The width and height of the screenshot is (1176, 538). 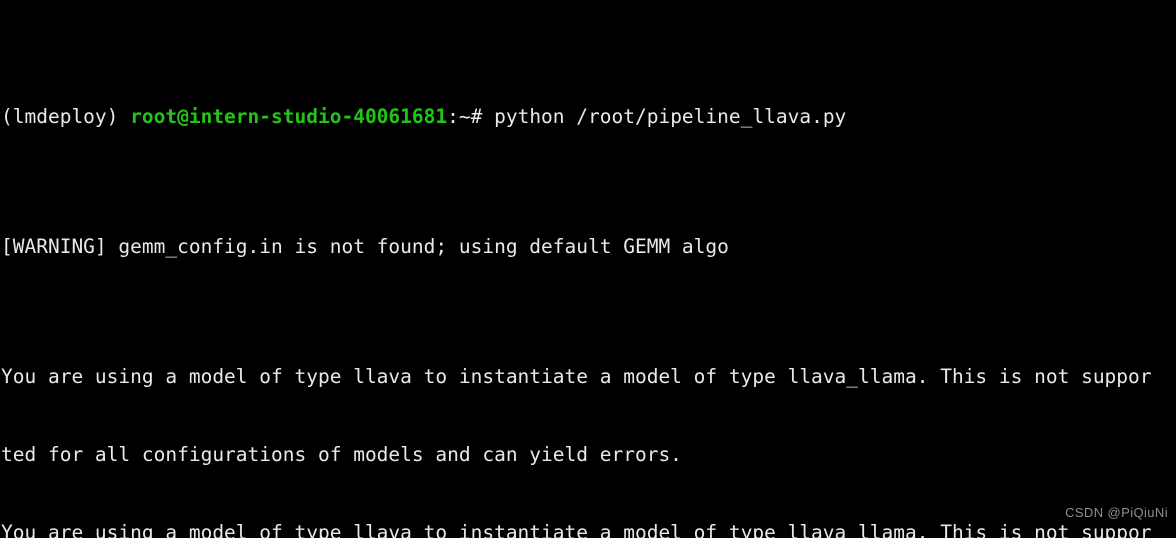 What do you see at coordinates (670, 116) in the screenshot?
I see `terminal-command: python /root/pipeline_llava.py` at bounding box center [670, 116].